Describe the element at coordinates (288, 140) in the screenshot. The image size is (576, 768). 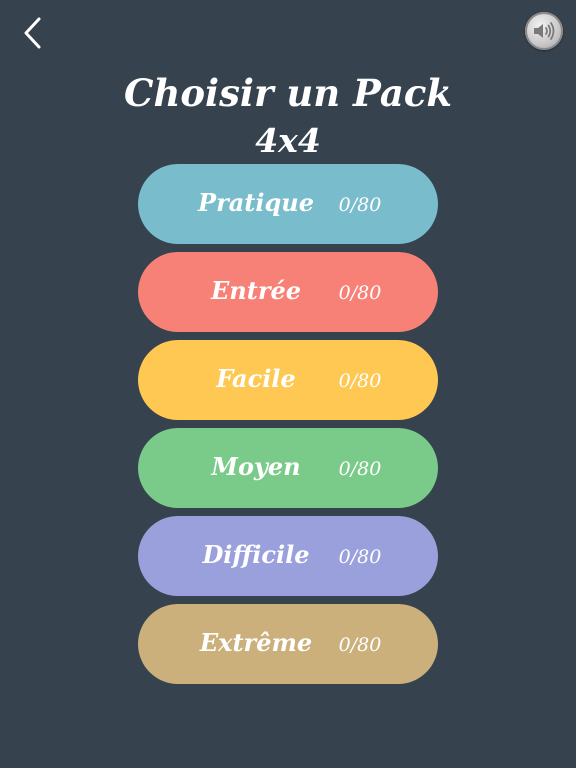
I see `page-subtitle: 4x4` at that location.